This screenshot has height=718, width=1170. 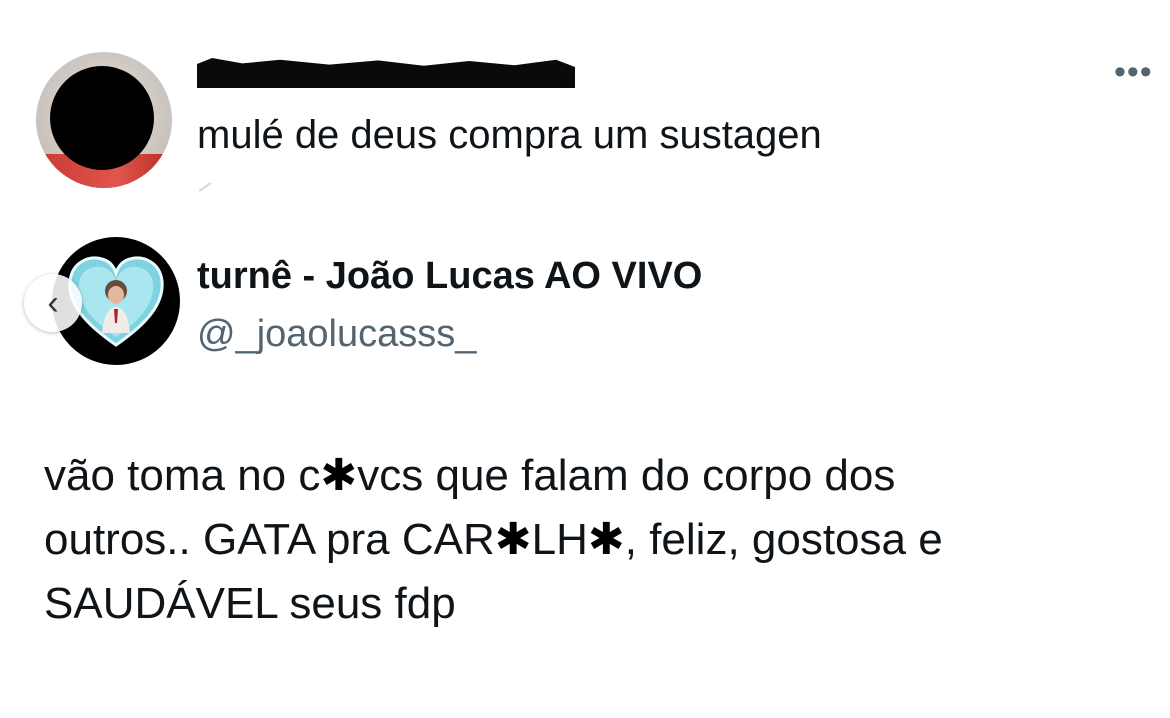 What do you see at coordinates (509, 135) in the screenshot?
I see `reply-text: mulé de deus compra um sustagen` at bounding box center [509, 135].